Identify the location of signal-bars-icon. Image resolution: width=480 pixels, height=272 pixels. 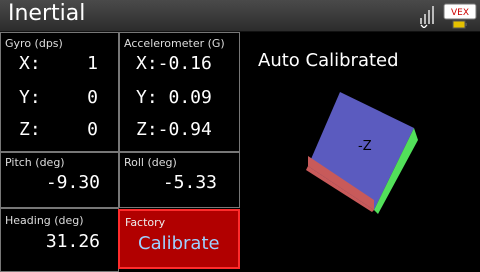
(427, 17).